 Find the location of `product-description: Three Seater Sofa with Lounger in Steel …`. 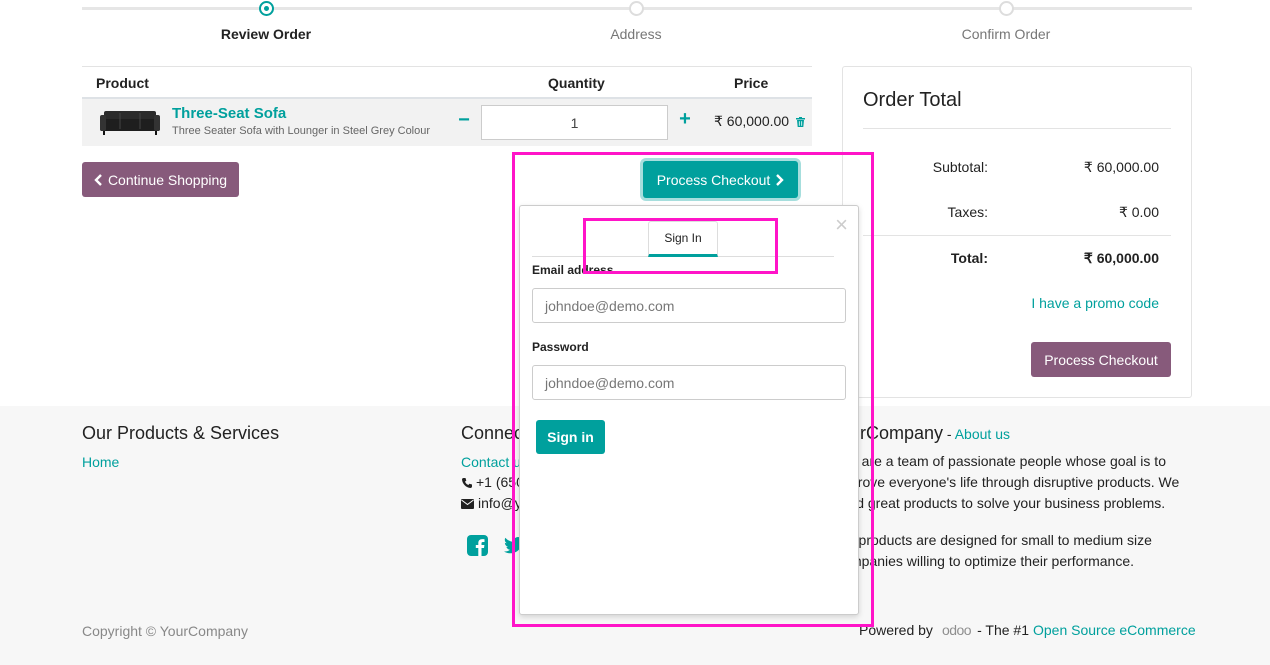

product-description: Three Seater Sofa with Lounger in Steel … is located at coordinates (301, 131).